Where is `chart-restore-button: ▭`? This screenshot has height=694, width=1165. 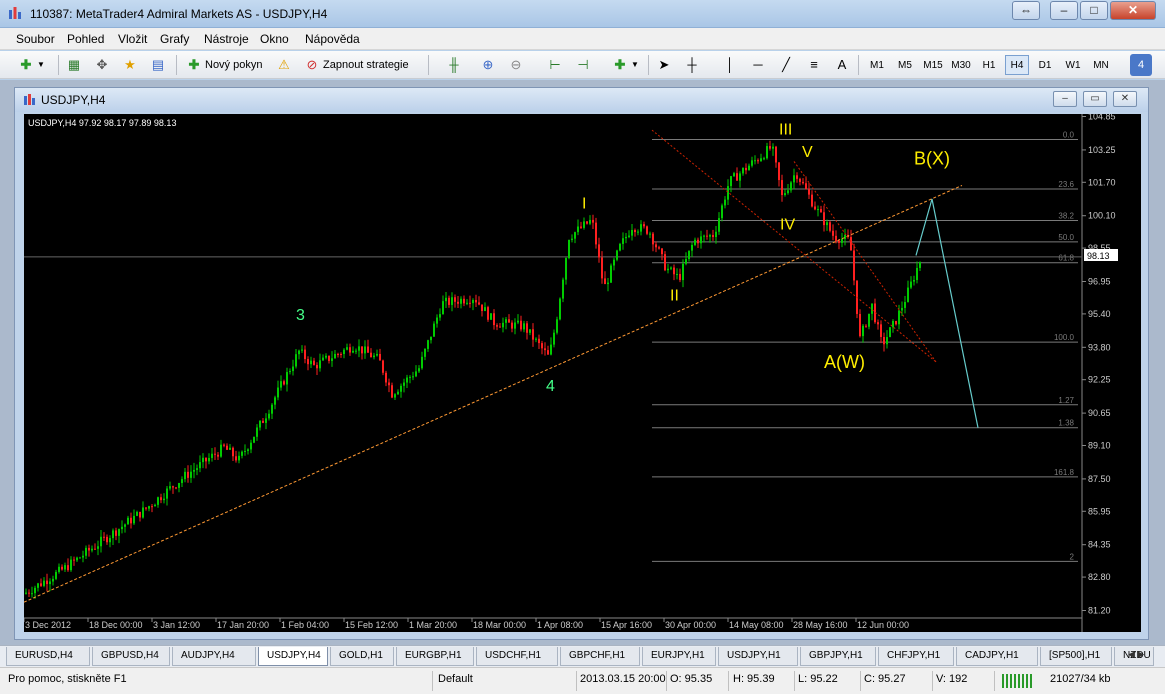 chart-restore-button: ▭ is located at coordinates (1095, 99).